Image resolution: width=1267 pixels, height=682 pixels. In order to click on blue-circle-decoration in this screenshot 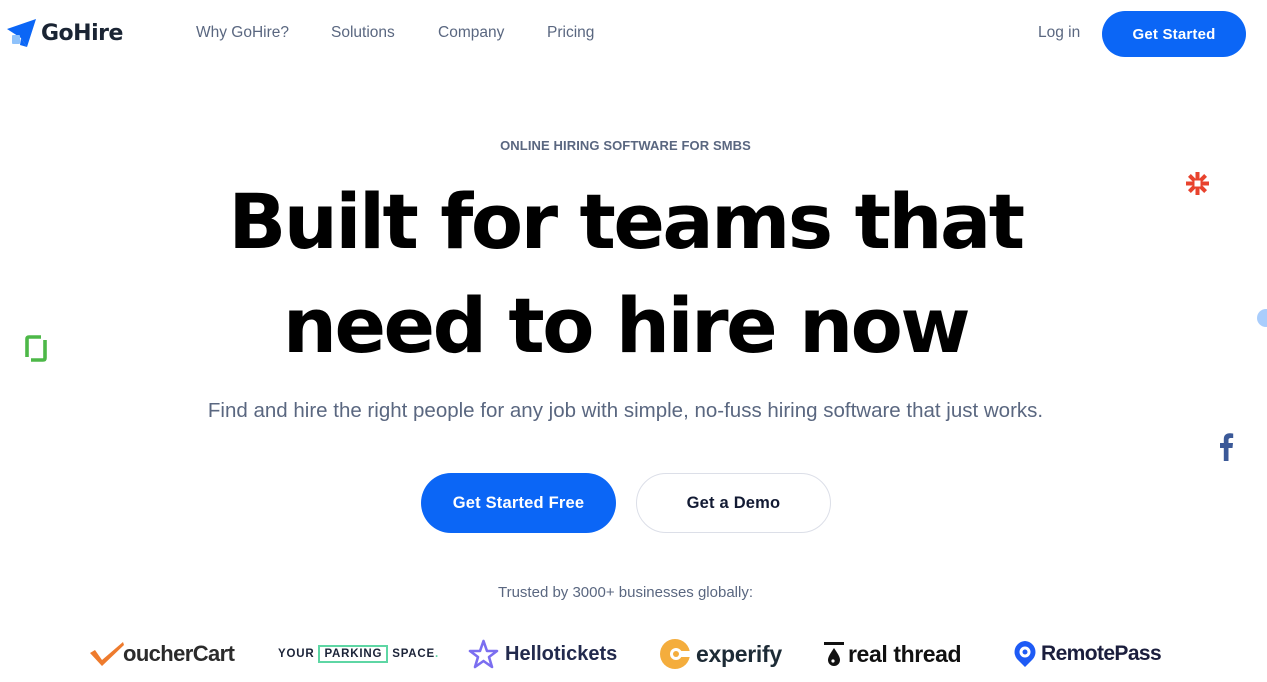, I will do `click(1262, 318)`.